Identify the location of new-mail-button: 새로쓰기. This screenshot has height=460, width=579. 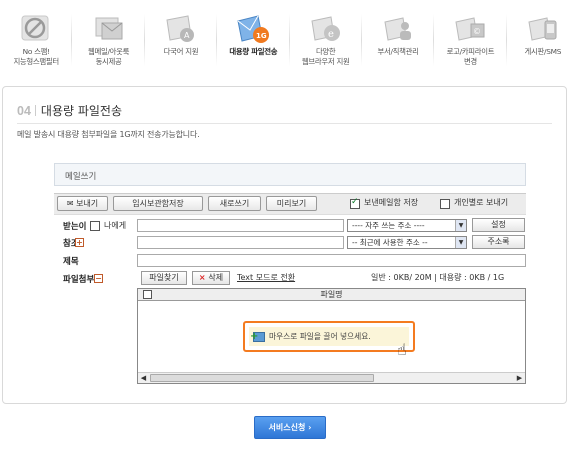
(234, 203).